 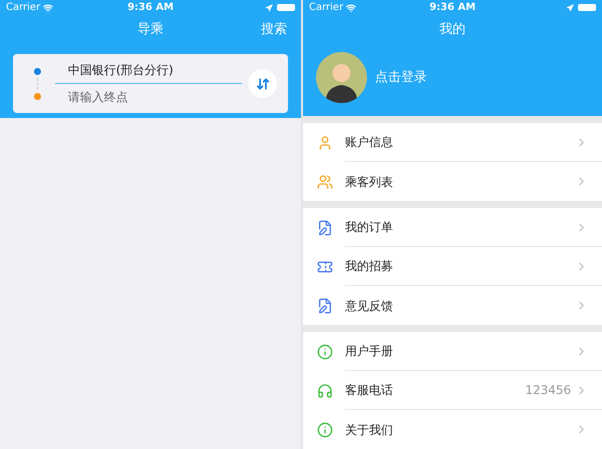 What do you see at coordinates (325, 390) in the screenshot?
I see `headset-icon` at bounding box center [325, 390].